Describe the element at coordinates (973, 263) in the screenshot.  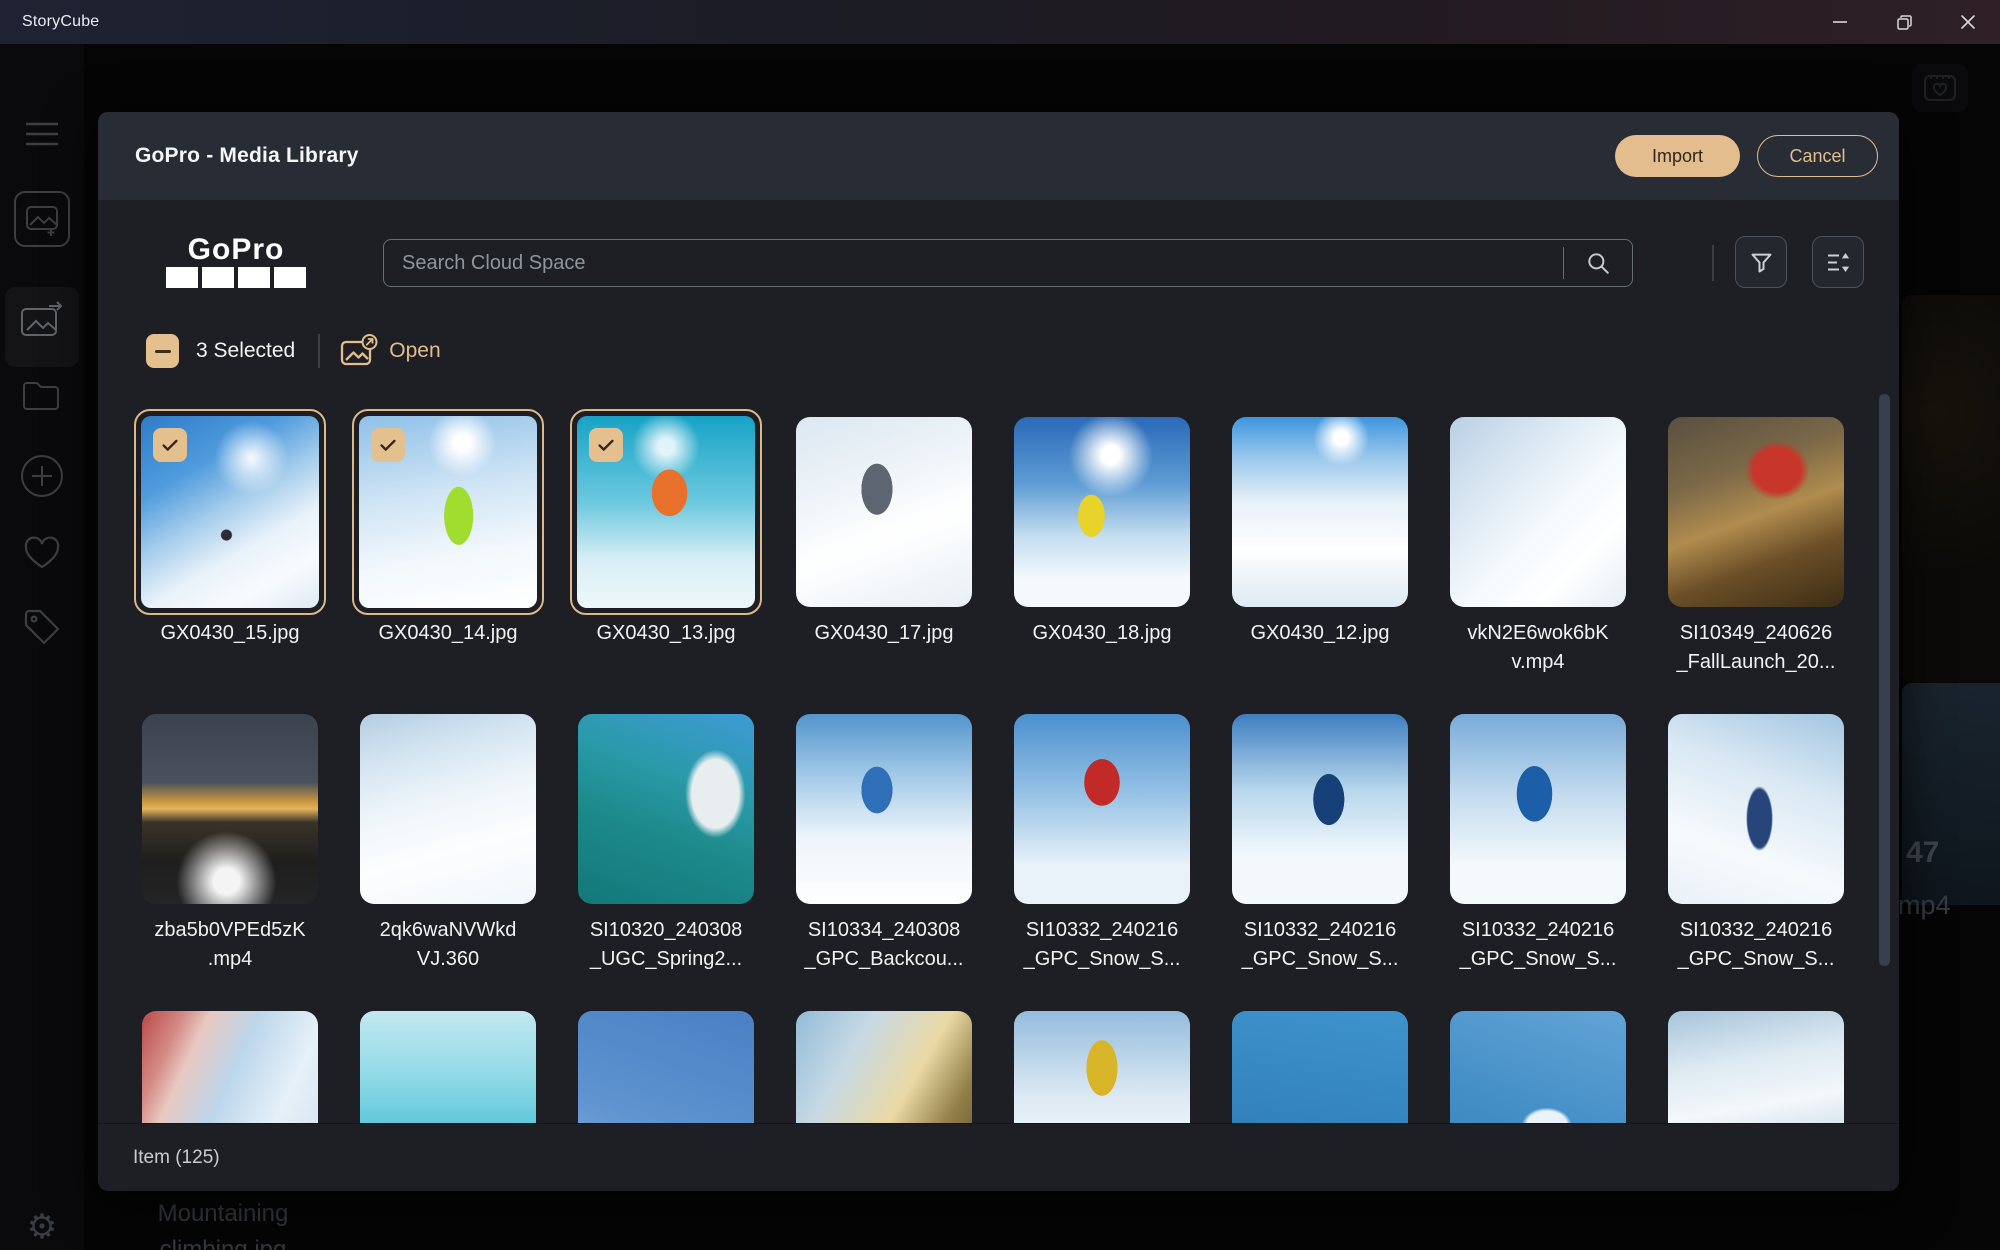
I see `search-input` at that location.